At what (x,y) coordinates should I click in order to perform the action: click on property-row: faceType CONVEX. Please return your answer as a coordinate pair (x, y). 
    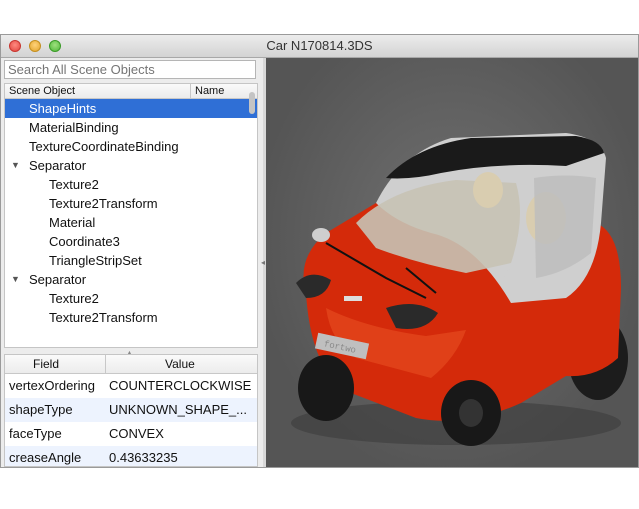
    Looking at the image, I should click on (131, 434).